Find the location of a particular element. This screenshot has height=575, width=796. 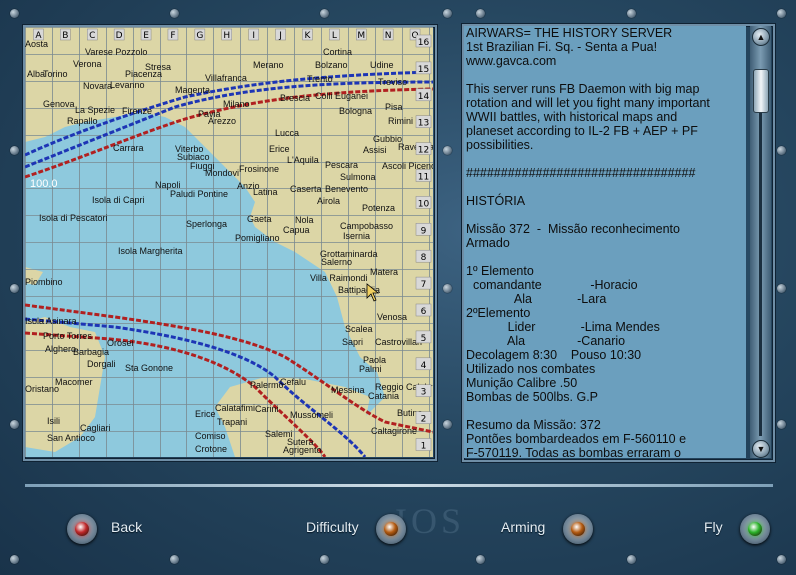

scroll-down-button: ▼ is located at coordinates (761, 449).